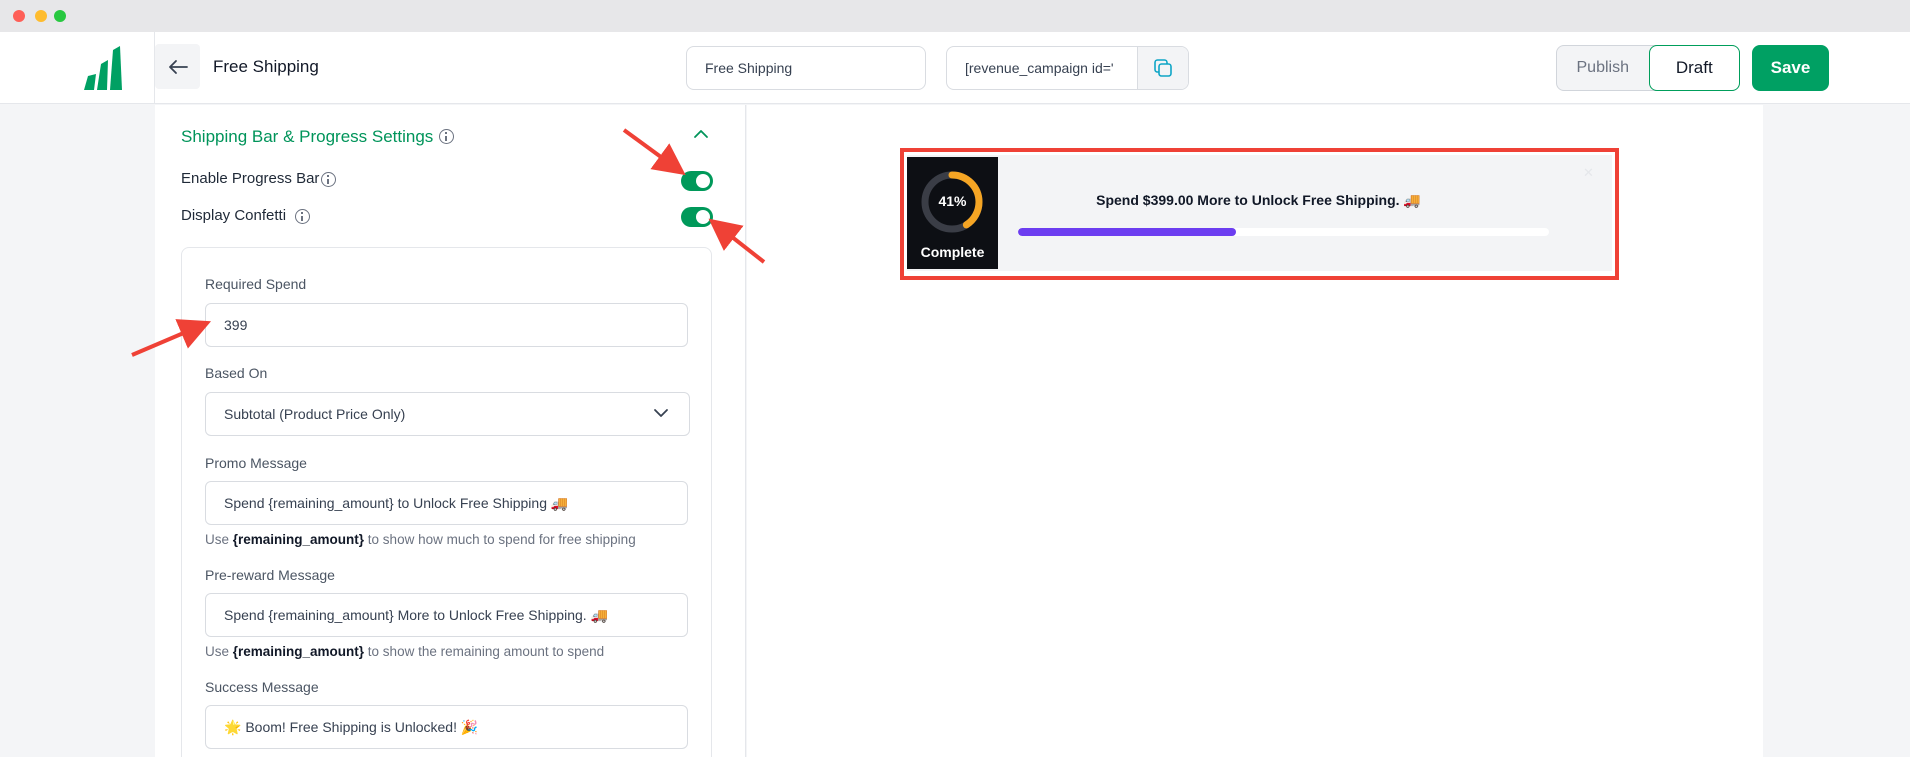  I want to click on enable-progress-bar-label: Enable Progress Bar, so click(250, 178).